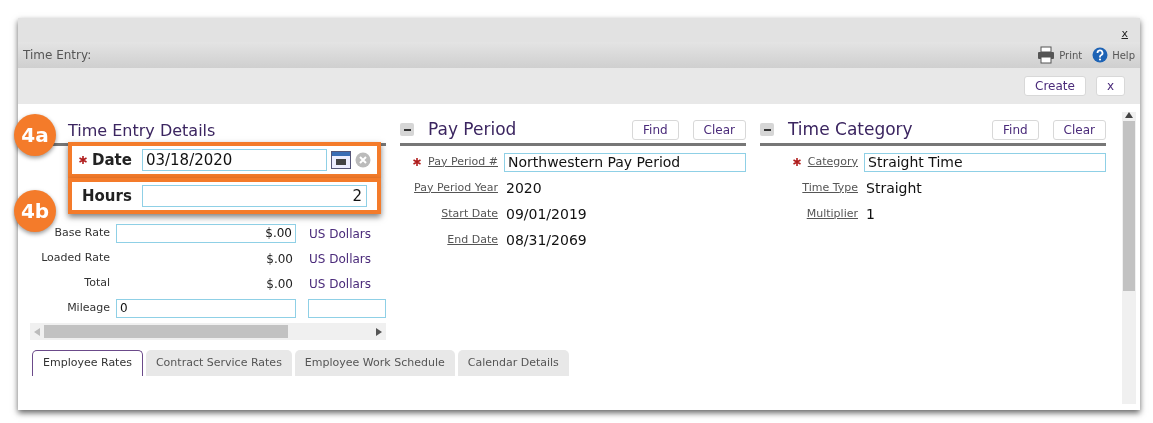  Describe the element at coordinates (142, 130) in the screenshot. I see `section-title: Time Entry Details` at that location.